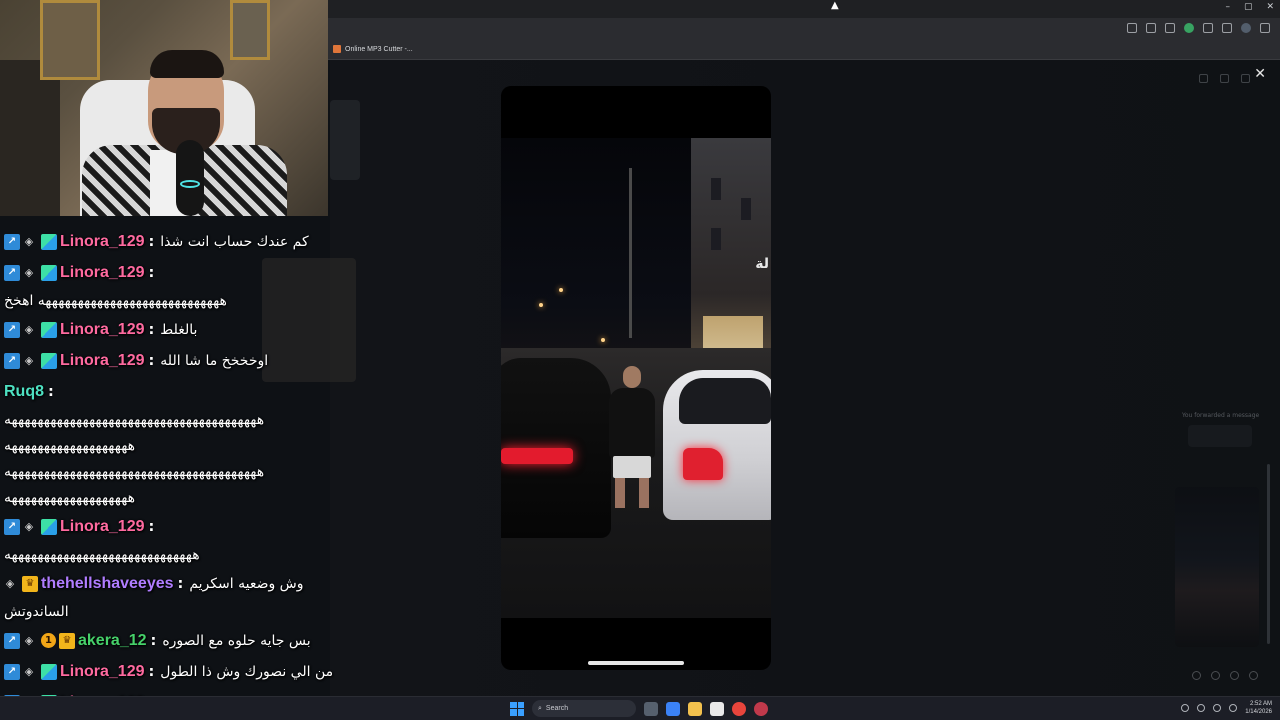 The image size is (1280, 720). I want to click on street-lamp, so click(603, 340).